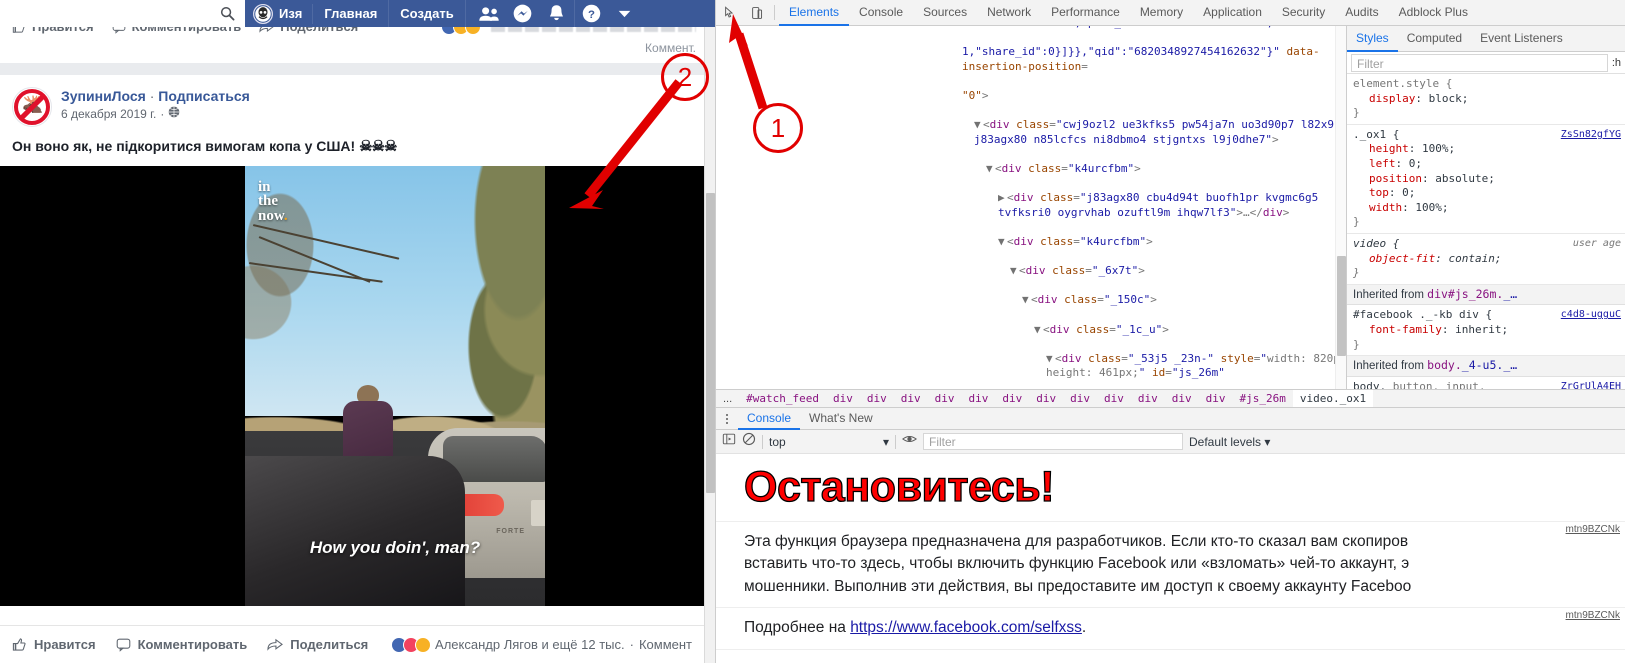 This screenshot has height=663, width=1625. Describe the element at coordinates (427, 13) in the screenshot. I see `nav-item-create: Создать` at that location.